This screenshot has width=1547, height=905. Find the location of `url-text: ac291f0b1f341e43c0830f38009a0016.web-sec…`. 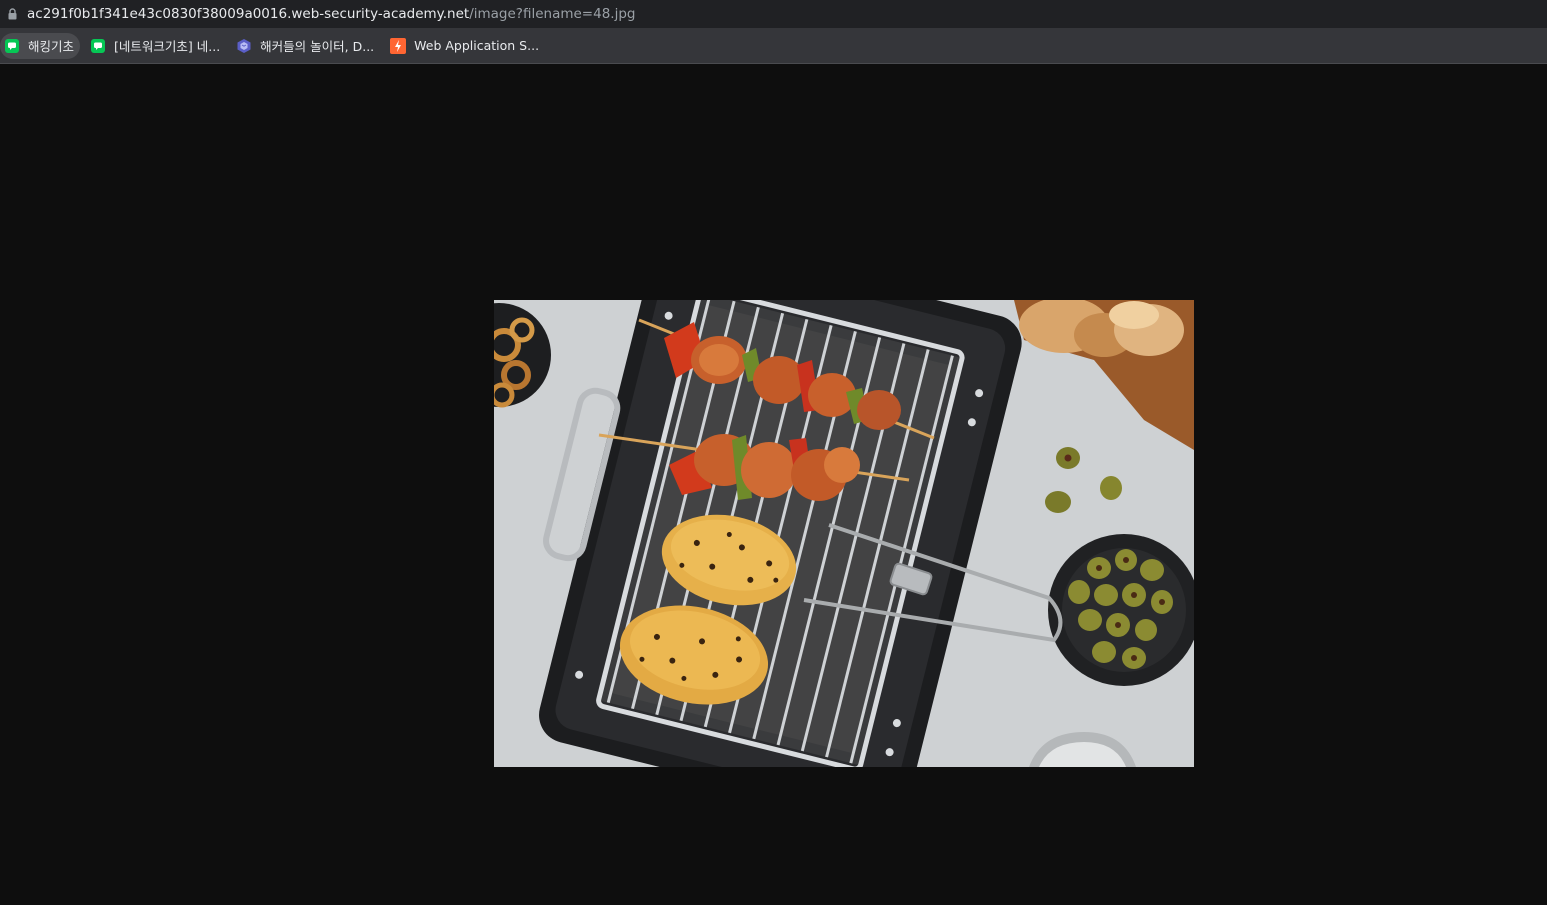

url-text: ac291f0b1f341e43c0830f38009a0016.web-sec… is located at coordinates (331, 14).